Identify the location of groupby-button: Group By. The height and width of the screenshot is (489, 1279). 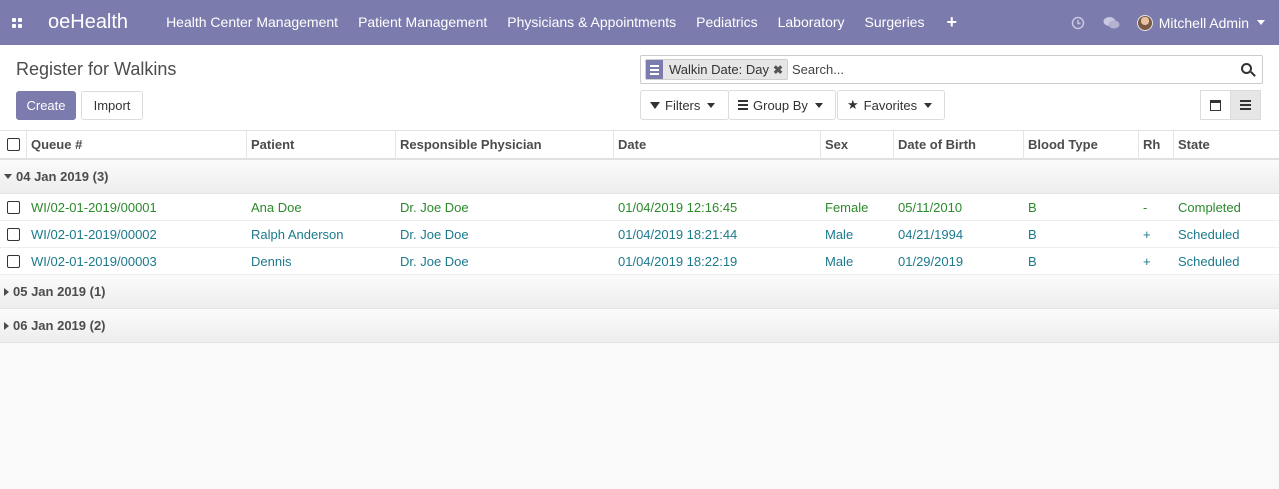
(782, 105).